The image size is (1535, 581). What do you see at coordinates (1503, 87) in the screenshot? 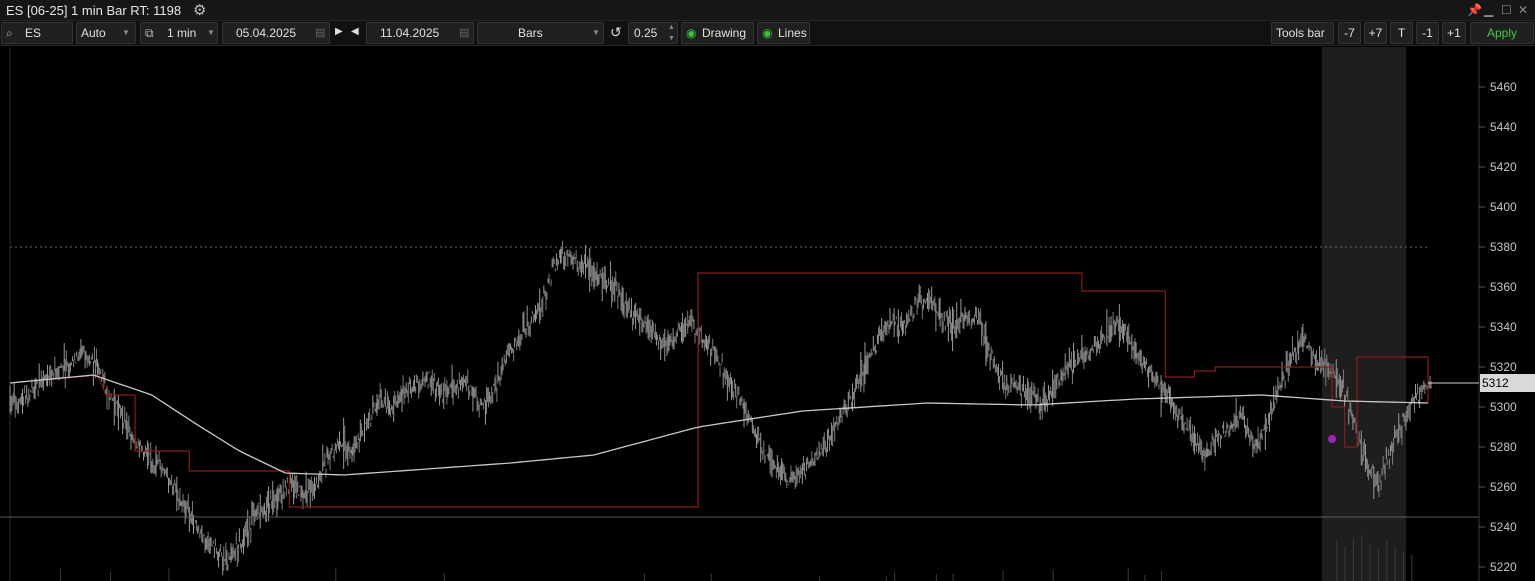
I see `y-tick-label: 5460` at bounding box center [1503, 87].